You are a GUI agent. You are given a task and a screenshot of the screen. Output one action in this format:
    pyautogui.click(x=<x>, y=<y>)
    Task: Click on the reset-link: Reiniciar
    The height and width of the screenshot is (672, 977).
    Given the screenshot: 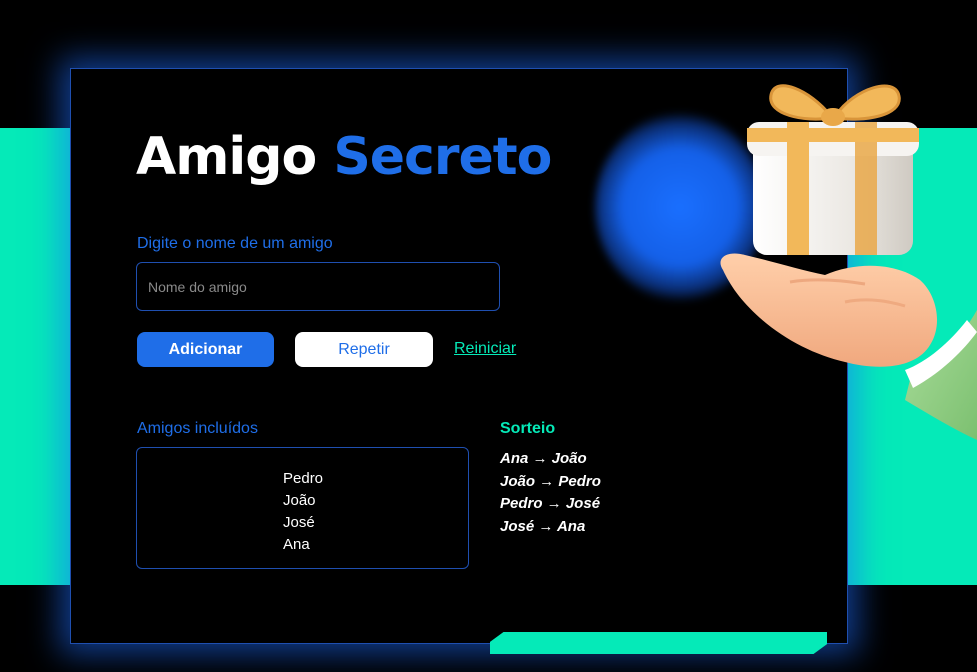 What is the action you would take?
    pyautogui.click(x=485, y=349)
    